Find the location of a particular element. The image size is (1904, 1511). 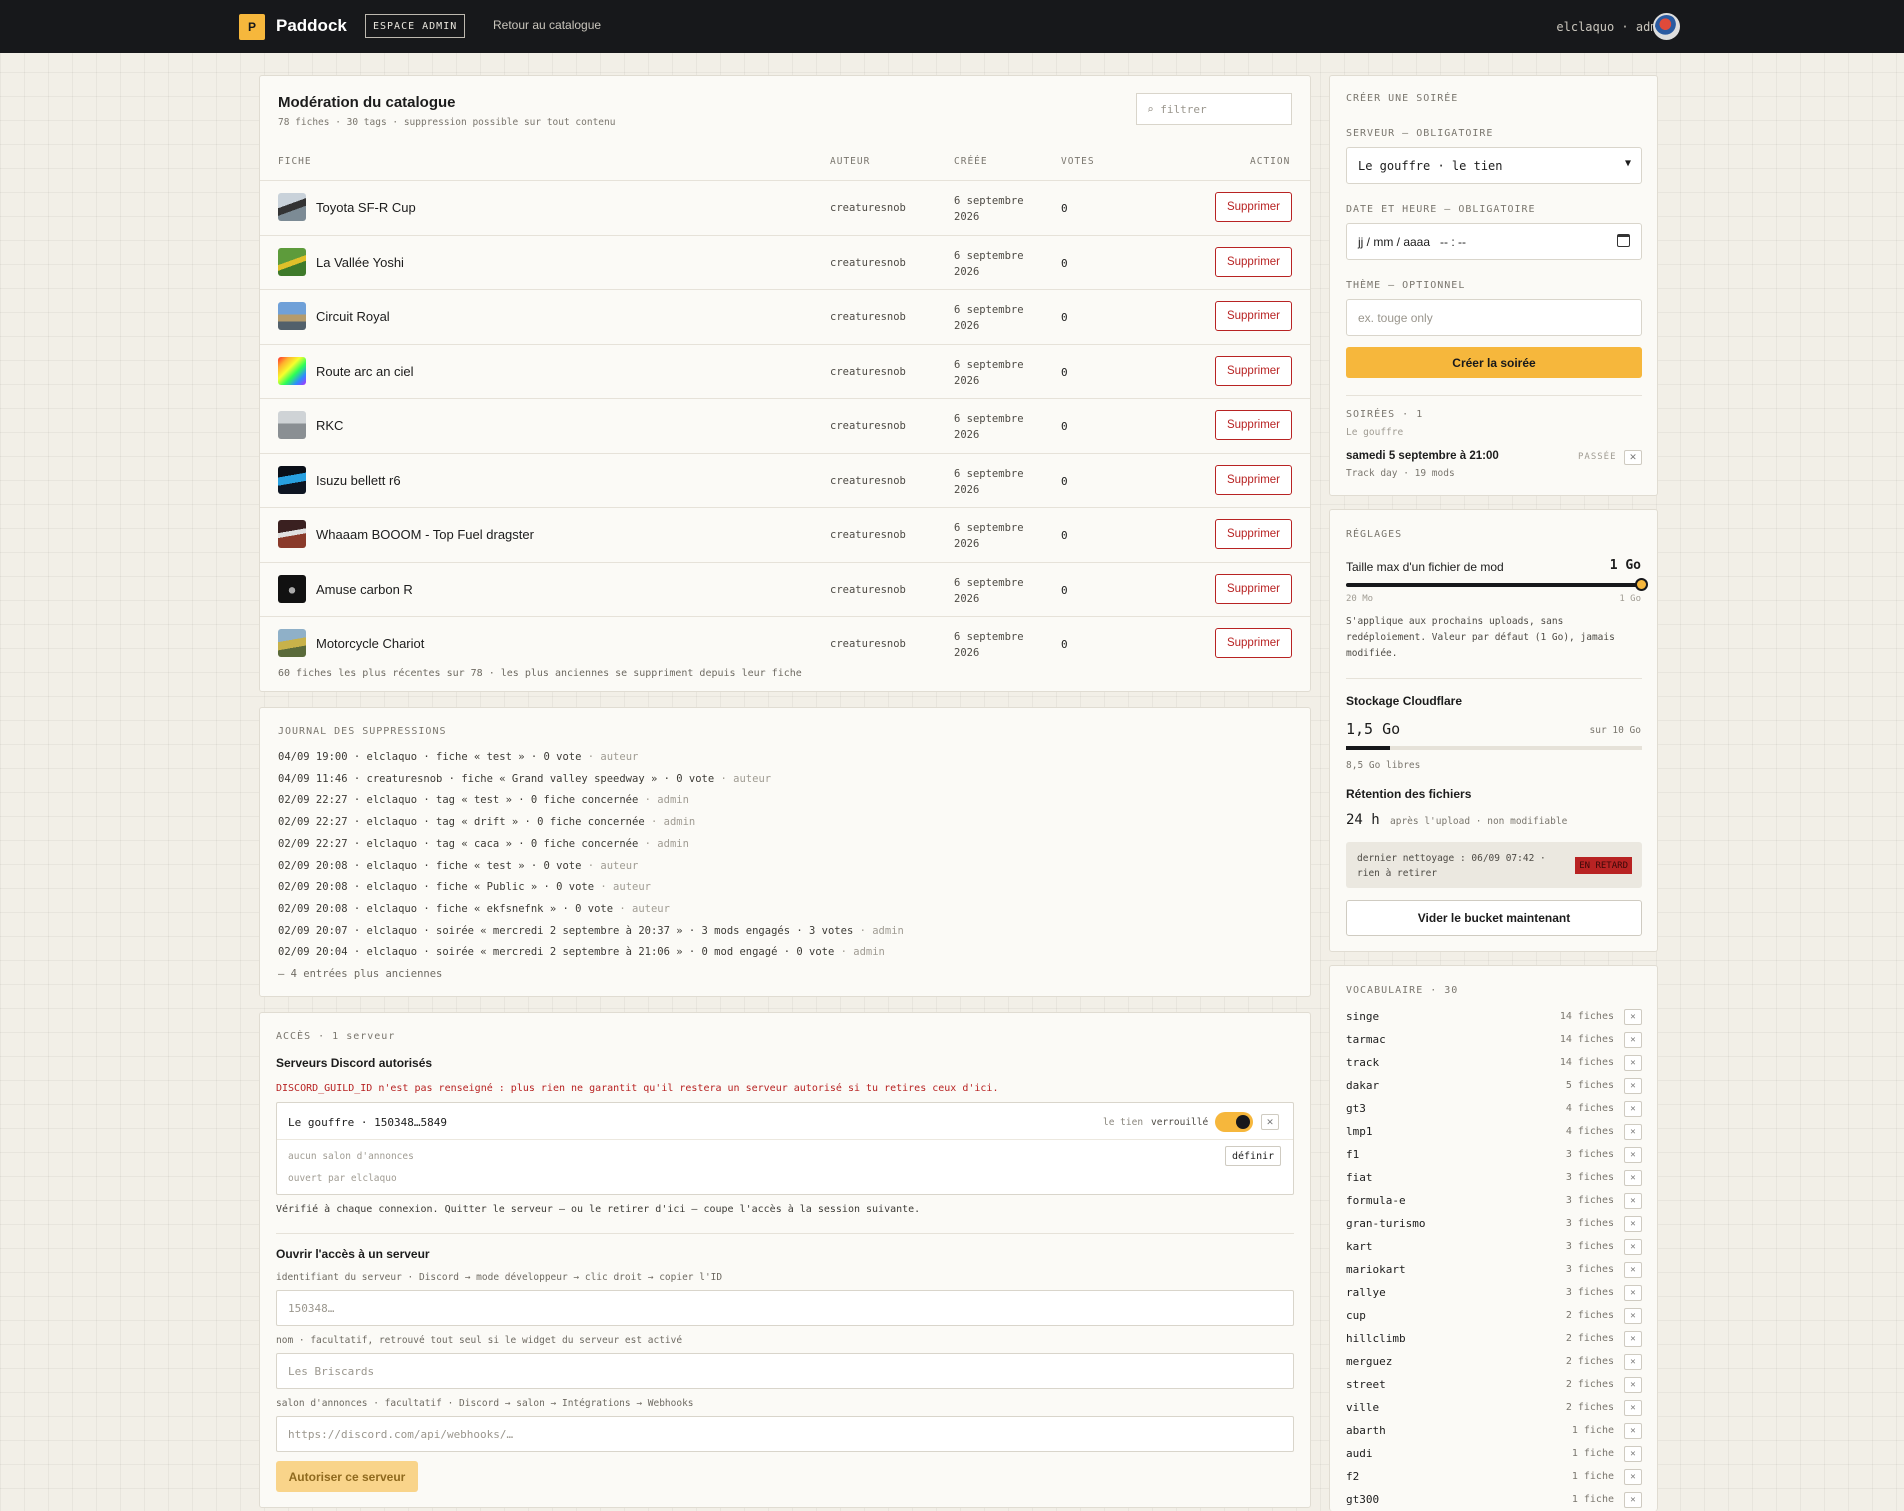

soiree-date: samedi 5 septembre à 21:00 is located at coordinates (1422, 456).